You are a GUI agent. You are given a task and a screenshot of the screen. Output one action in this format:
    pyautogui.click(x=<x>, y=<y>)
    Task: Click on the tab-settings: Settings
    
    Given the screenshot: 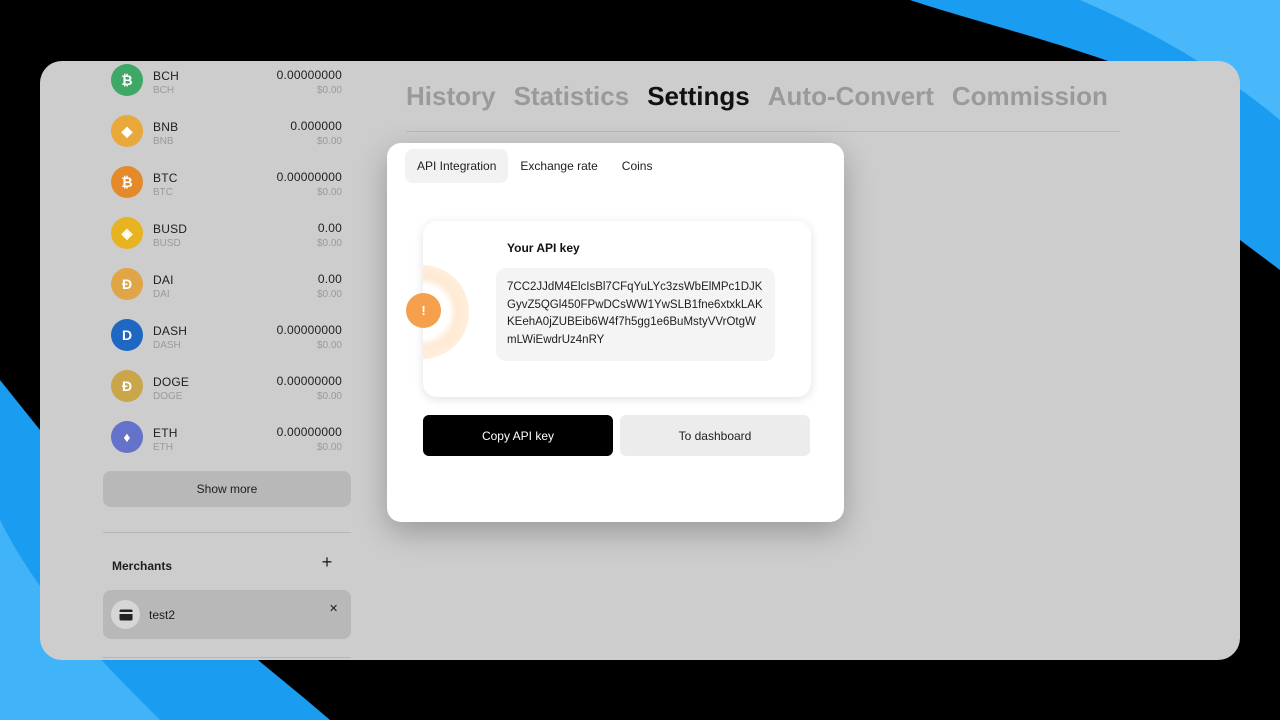 What is the action you would take?
    pyautogui.click(x=698, y=96)
    